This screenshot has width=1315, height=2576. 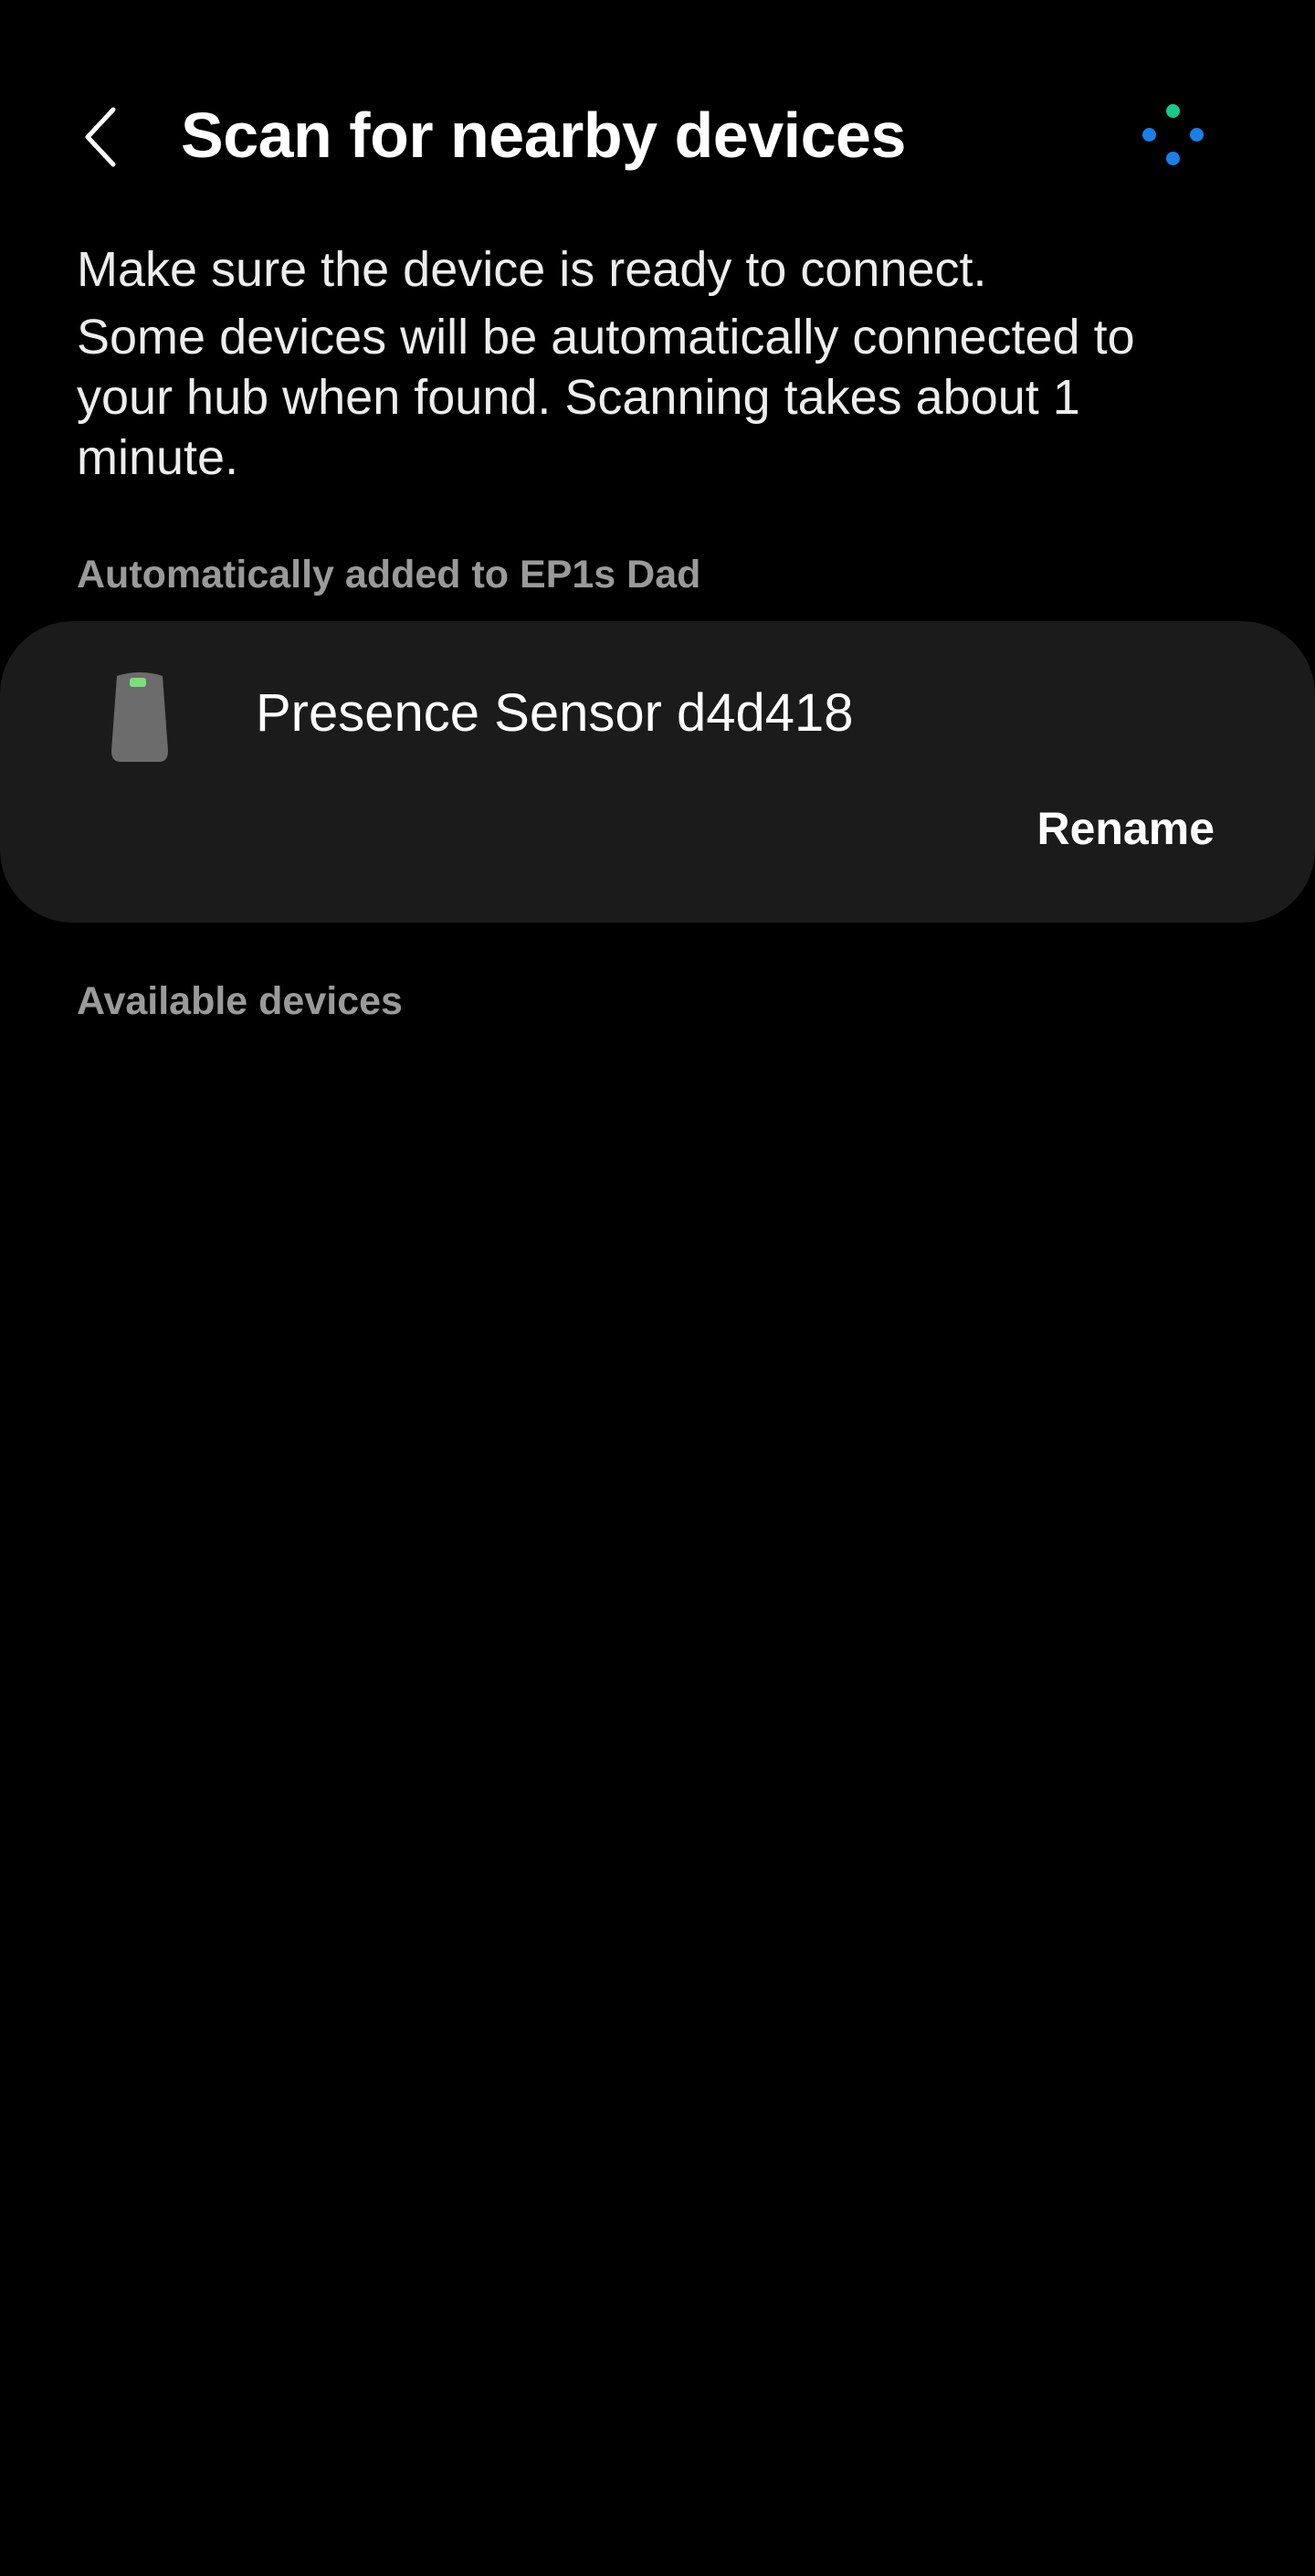 What do you see at coordinates (139, 717) in the screenshot?
I see `presence-sensor-icon` at bounding box center [139, 717].